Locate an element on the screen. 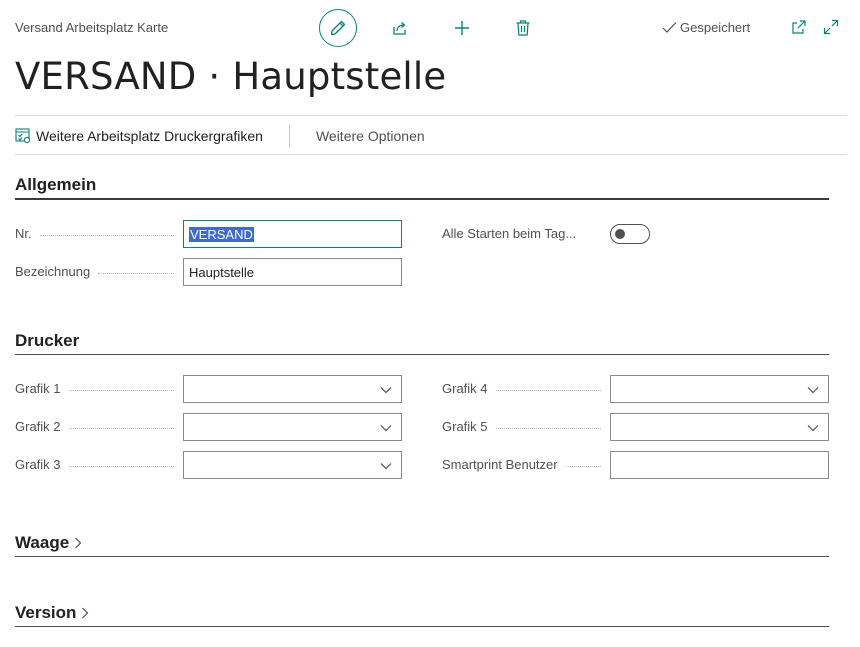  delete-button is located at coordinates (523, 28).